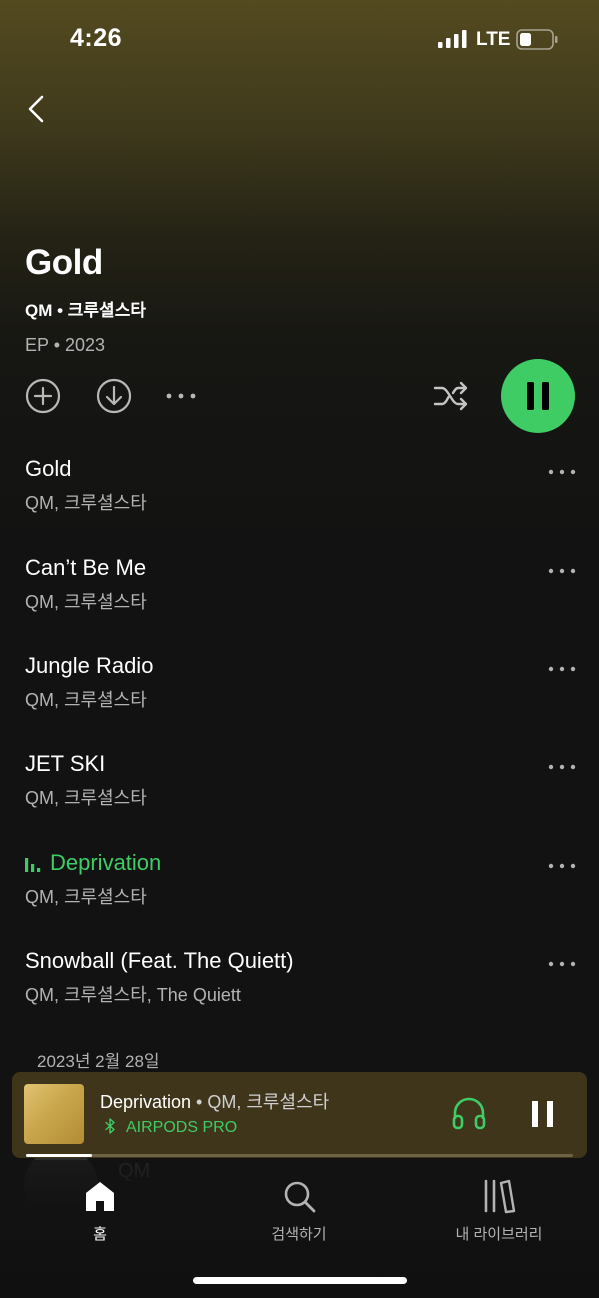  Describe the element at coordinates (86, 567) in the screenshot. I see `track-title: Can’t Be Me` at that location.